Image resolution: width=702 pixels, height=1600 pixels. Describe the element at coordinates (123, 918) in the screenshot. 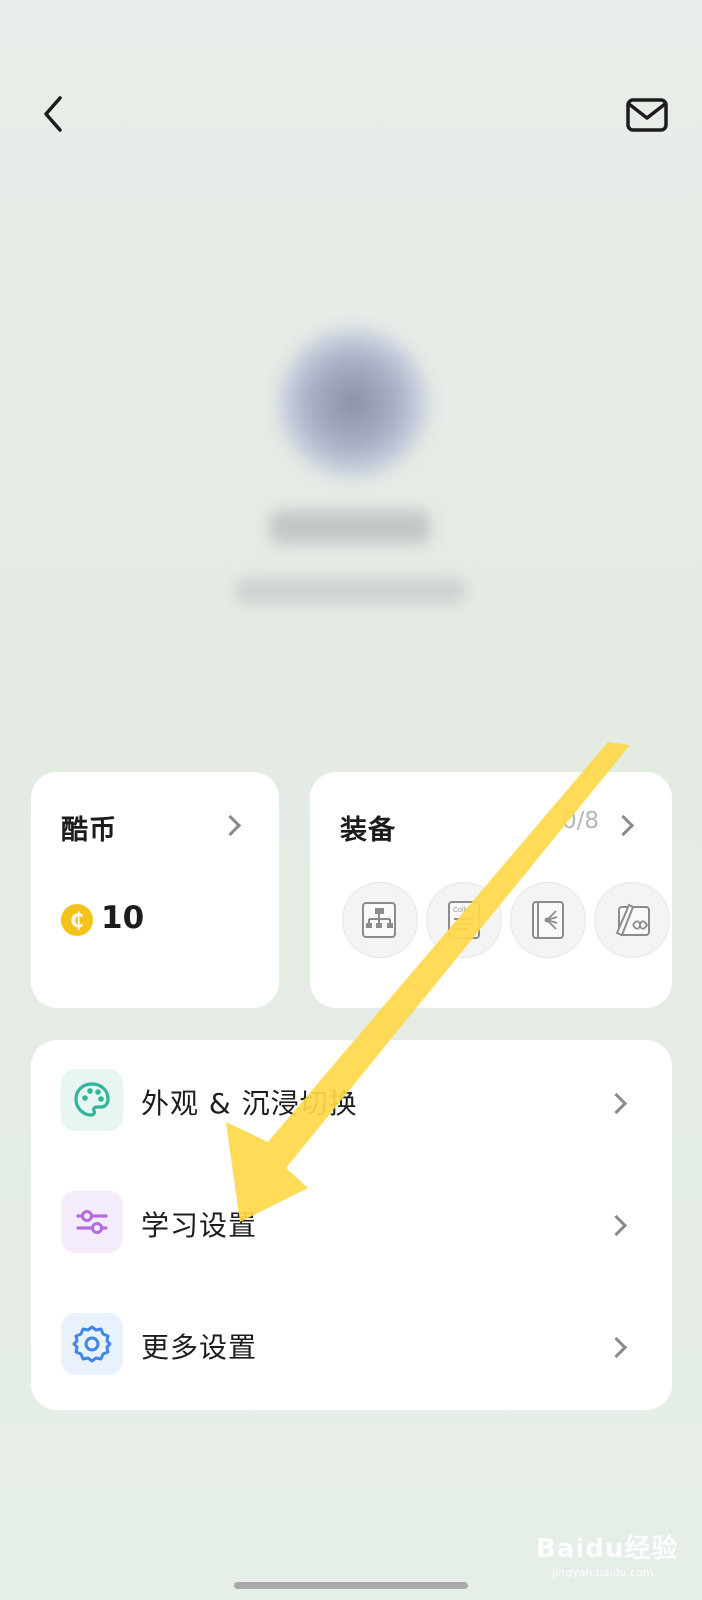

I see `coin-balance: 10` at that location.